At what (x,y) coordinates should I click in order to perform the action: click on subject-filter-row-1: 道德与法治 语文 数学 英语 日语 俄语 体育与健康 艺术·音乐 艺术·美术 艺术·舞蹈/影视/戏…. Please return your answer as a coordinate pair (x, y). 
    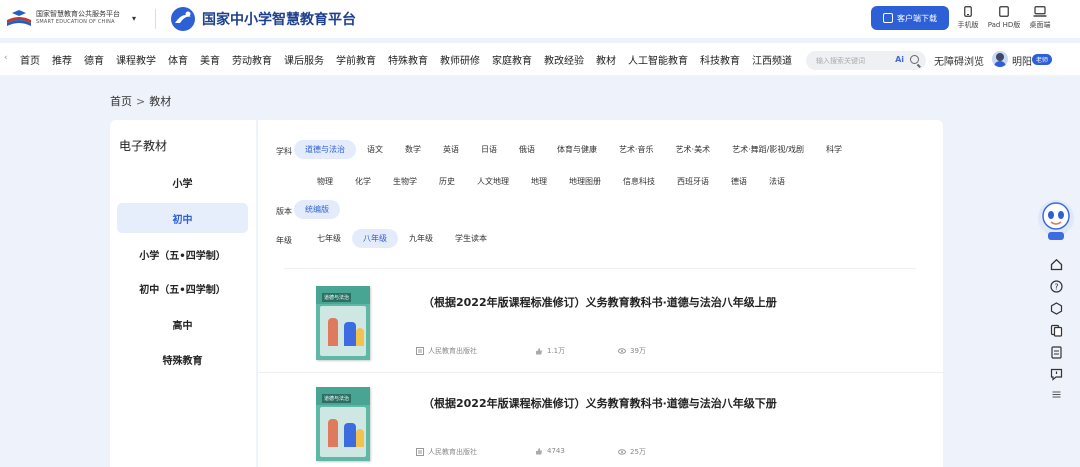
    Looking at the image, I should click on (573, 149).